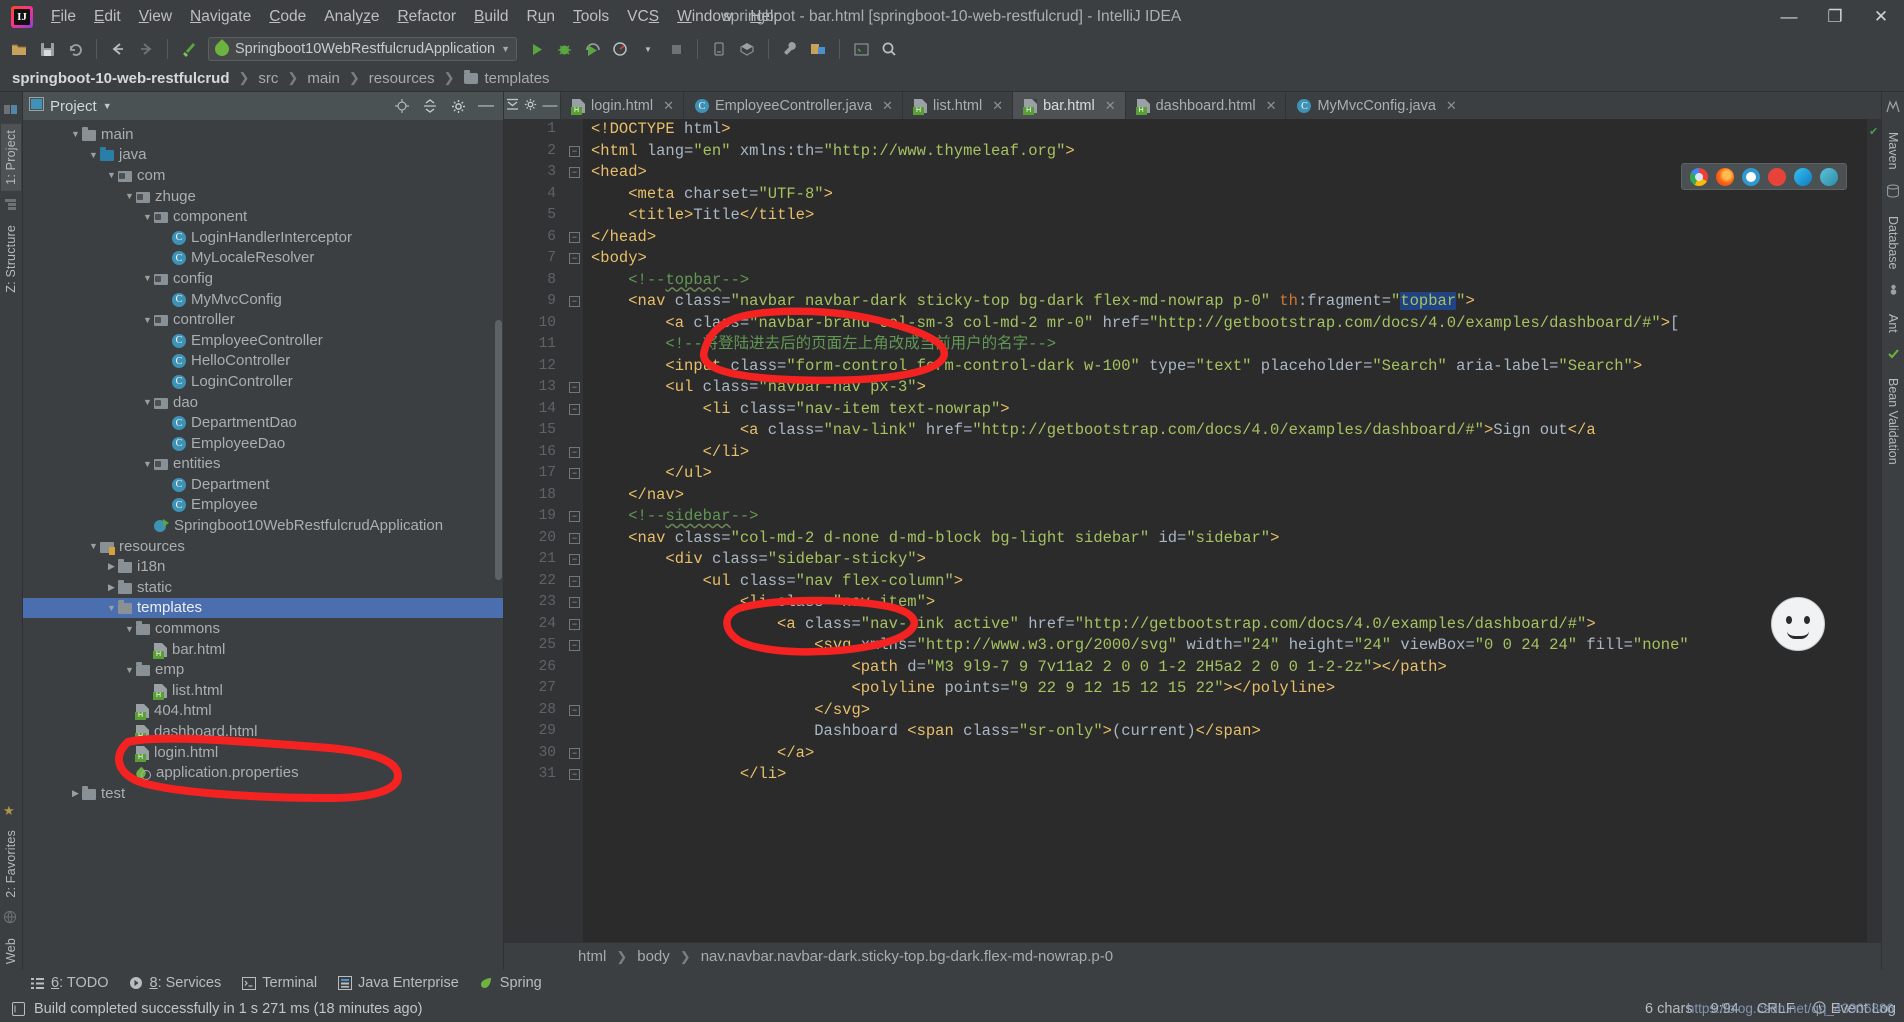  What do you see at coordinates (263, 608) in the screenshot?
I see `tree-node: ▼ templates` at bounding box center [263, 608].